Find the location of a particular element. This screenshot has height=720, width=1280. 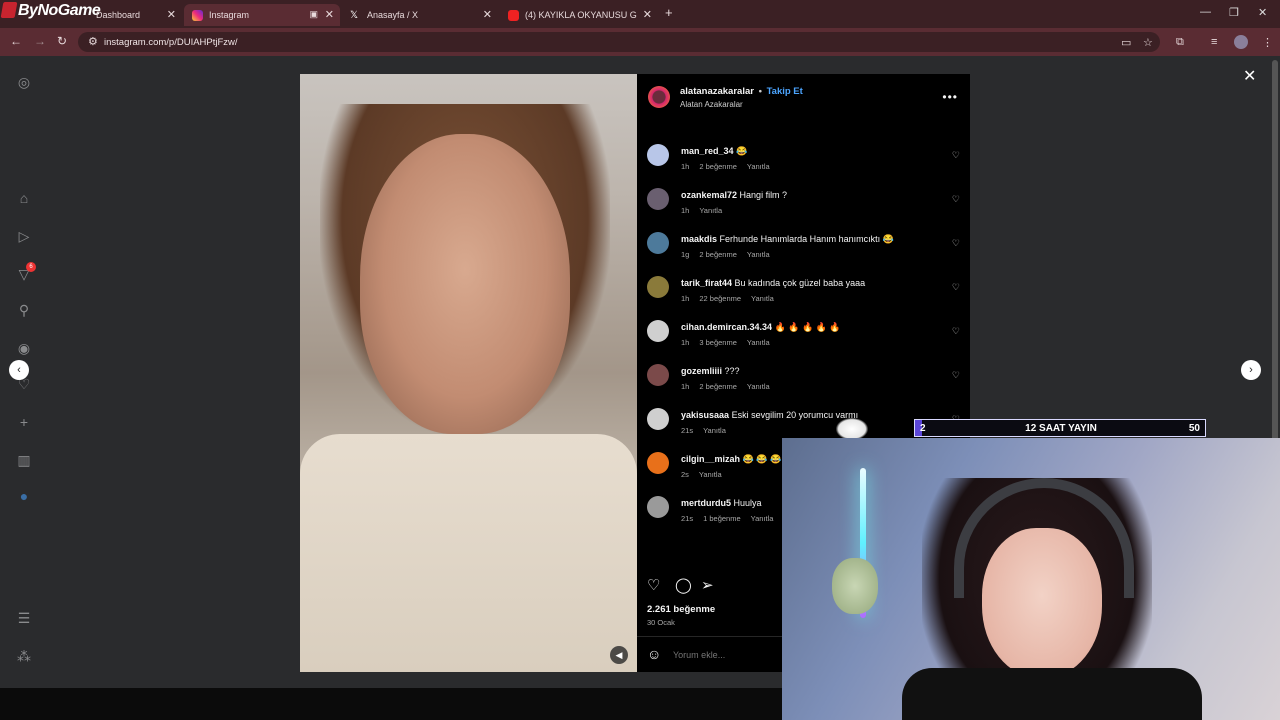

restore-icon: ❐ is located at coordinates (1234, 12).